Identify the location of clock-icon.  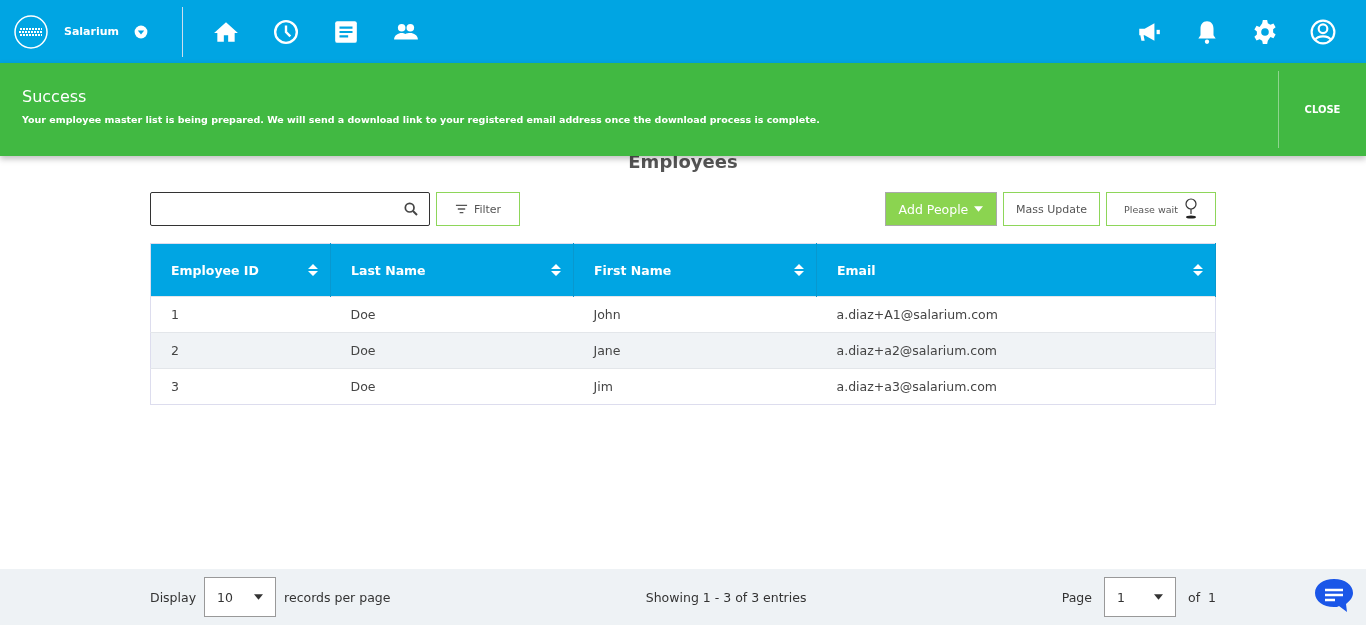
(286, 31).